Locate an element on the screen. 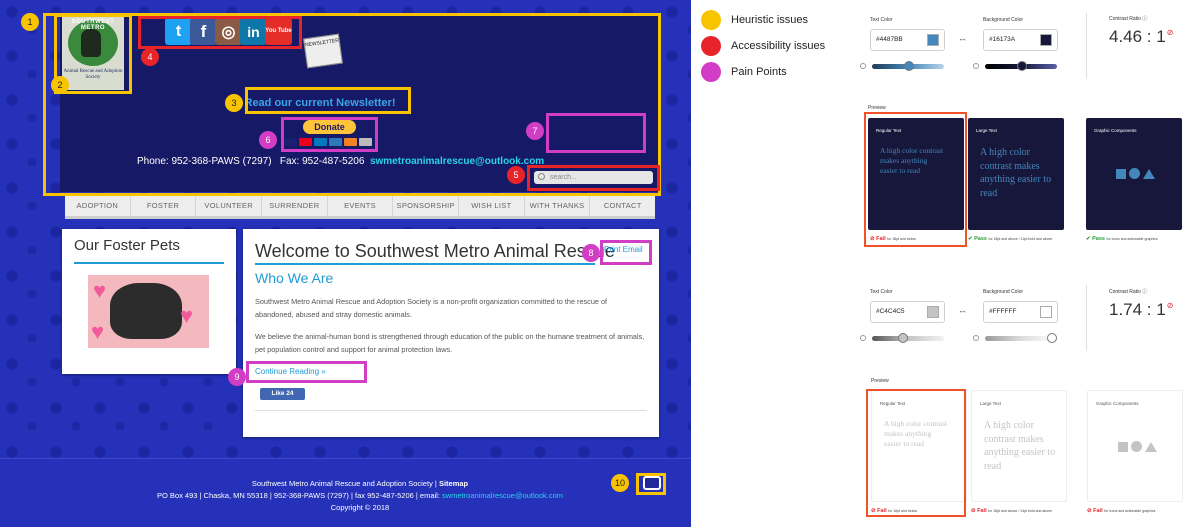 The width and height of the screenshot is (1193, 527). footer-email-link: swmetroanimalrescue@outlook.com is located at coordinates (502, 495).